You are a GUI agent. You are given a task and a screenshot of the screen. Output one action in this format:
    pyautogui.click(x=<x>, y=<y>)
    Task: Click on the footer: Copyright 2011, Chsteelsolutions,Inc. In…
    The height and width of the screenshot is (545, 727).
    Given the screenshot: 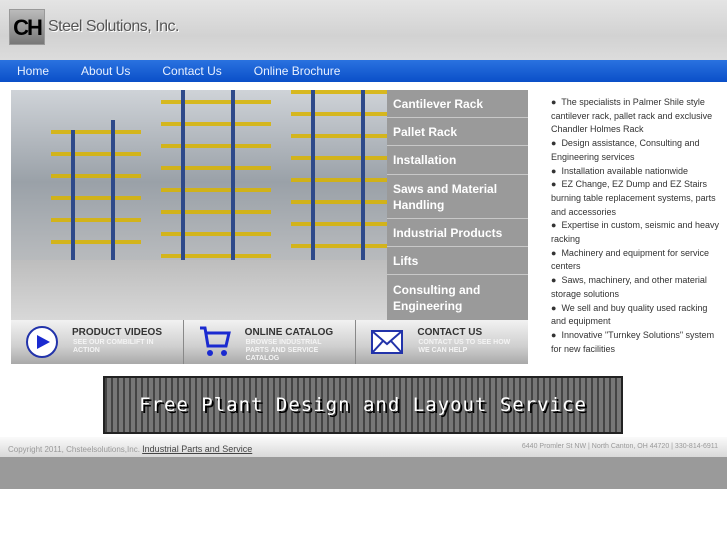 What is the action you would take?
    pyautogui.click(x=363, y=447)
    